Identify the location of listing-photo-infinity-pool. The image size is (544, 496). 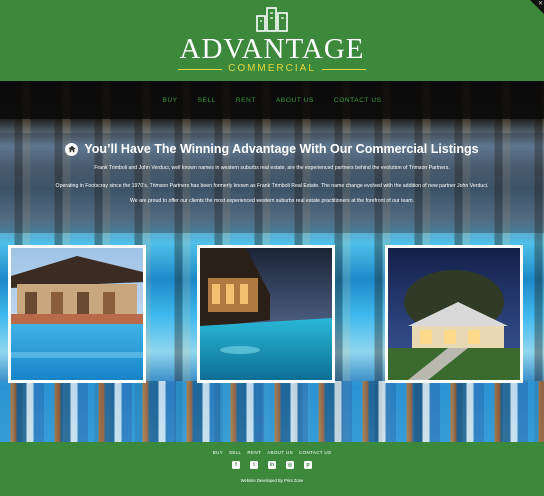
(266, 314).